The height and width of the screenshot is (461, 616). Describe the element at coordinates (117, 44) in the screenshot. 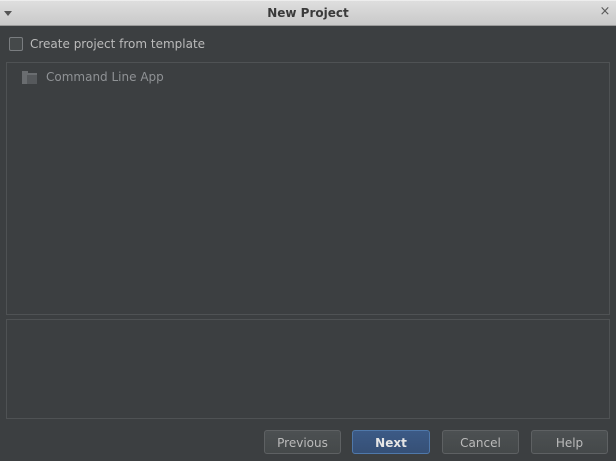

I see `create-from-template-label: Create project from template` at that location.